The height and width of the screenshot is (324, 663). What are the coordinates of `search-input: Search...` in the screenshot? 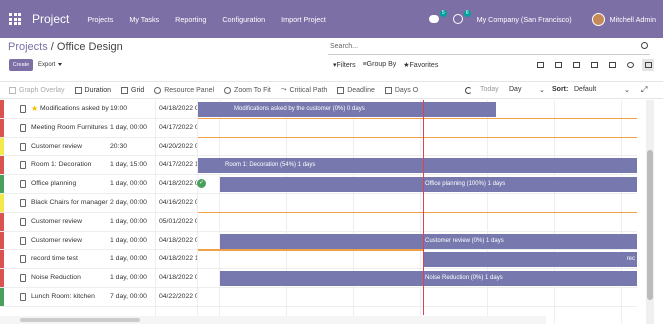 It's located at (489, 47).